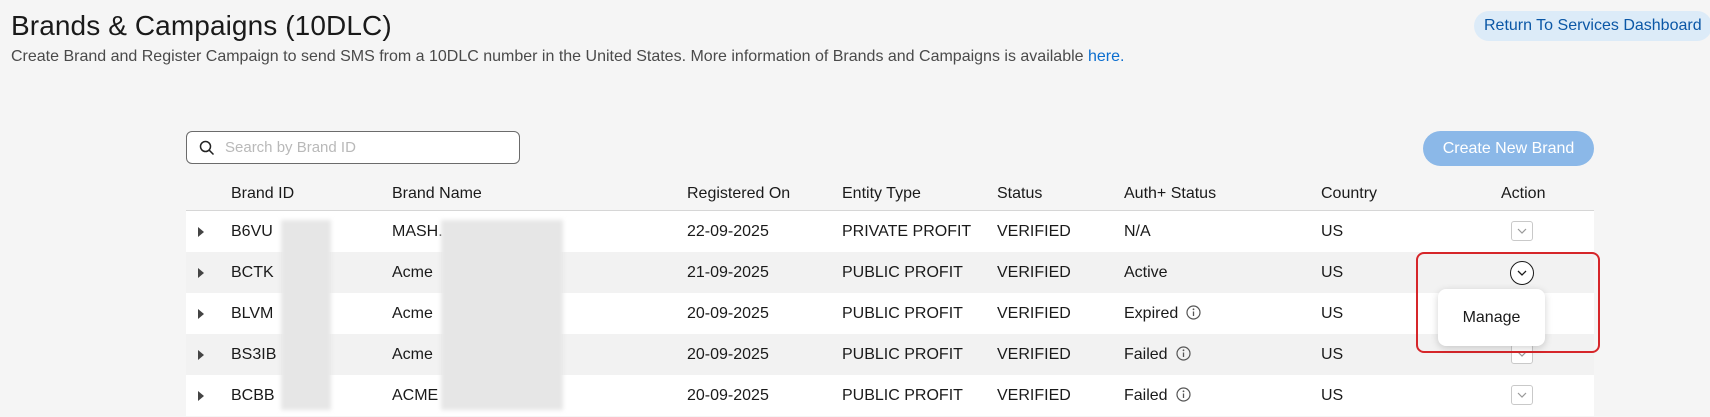  What do you see at coordinates (1106, 56) in the screenshot?
I see `info-link: here.` at bounding box center [1106, 56].